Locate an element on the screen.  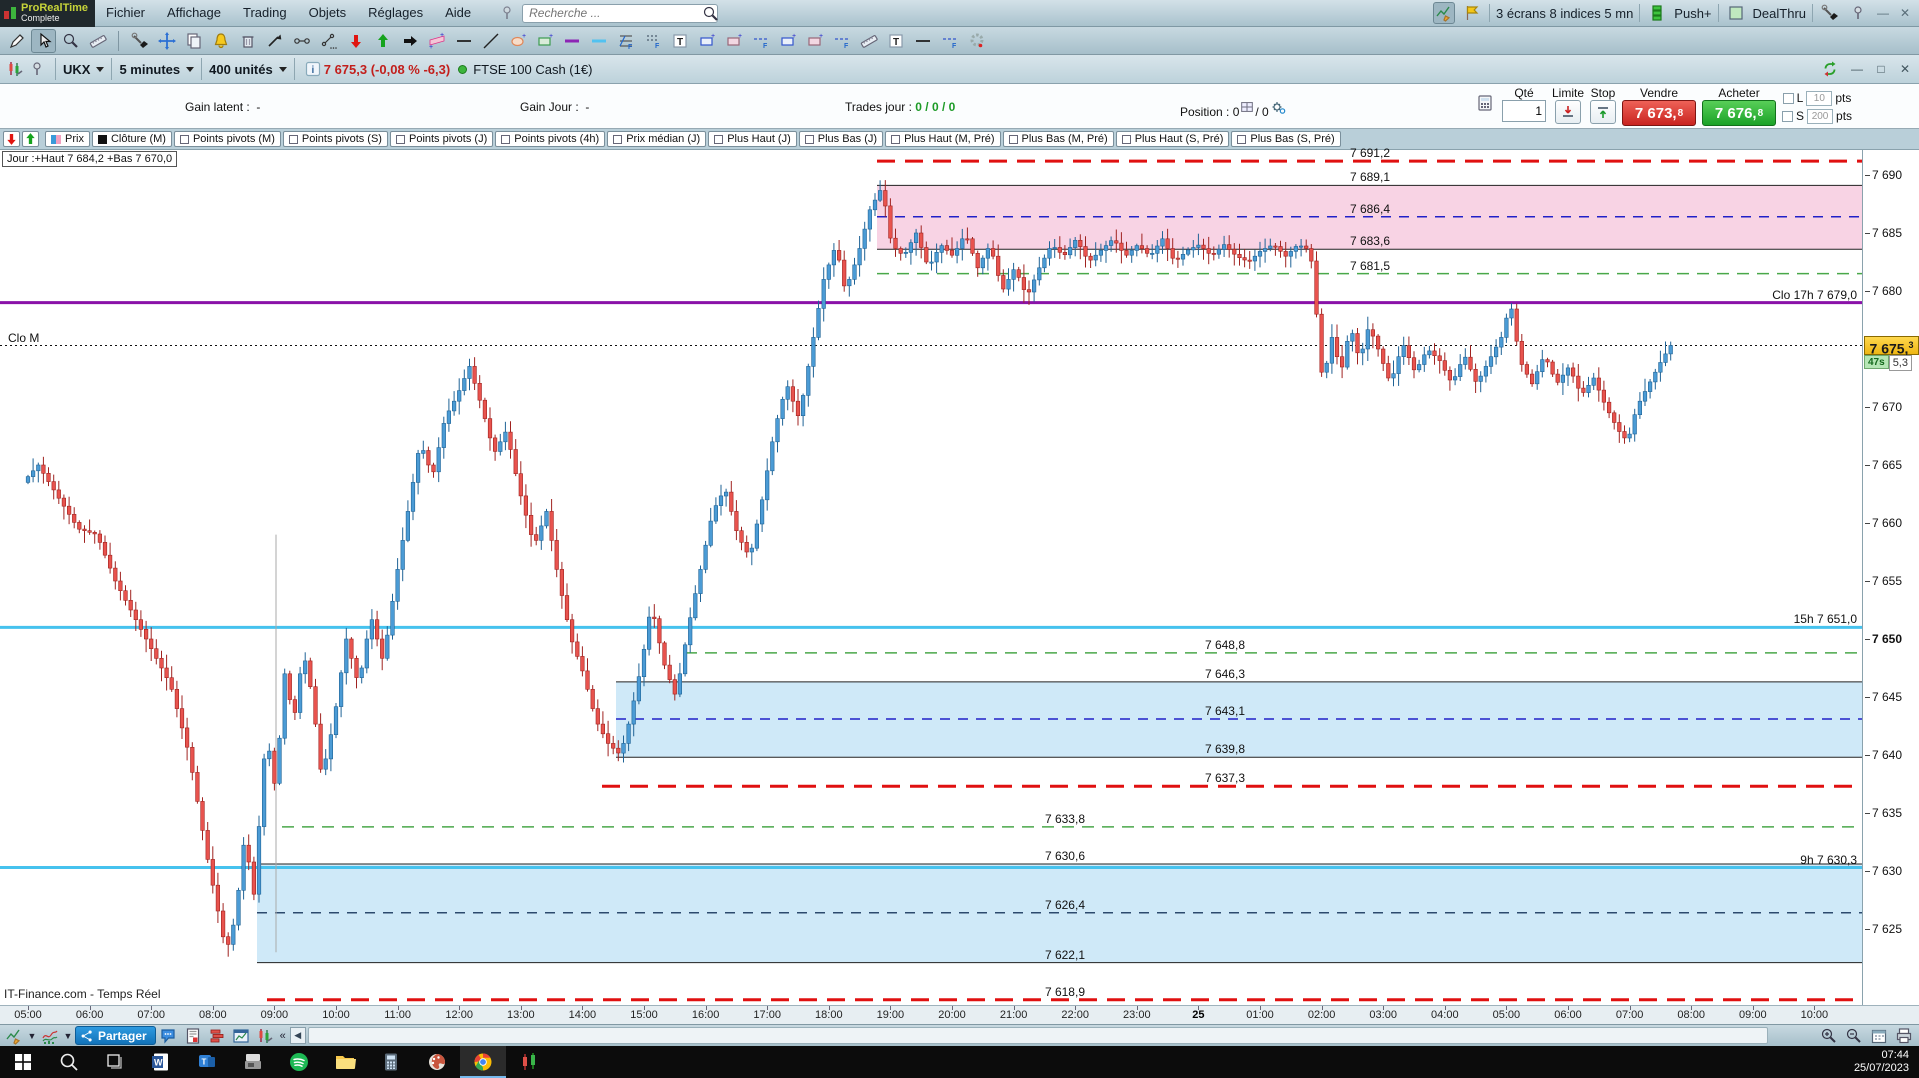
timeframe-dropdown: 5 minutes is located at coordinates (157, 69).